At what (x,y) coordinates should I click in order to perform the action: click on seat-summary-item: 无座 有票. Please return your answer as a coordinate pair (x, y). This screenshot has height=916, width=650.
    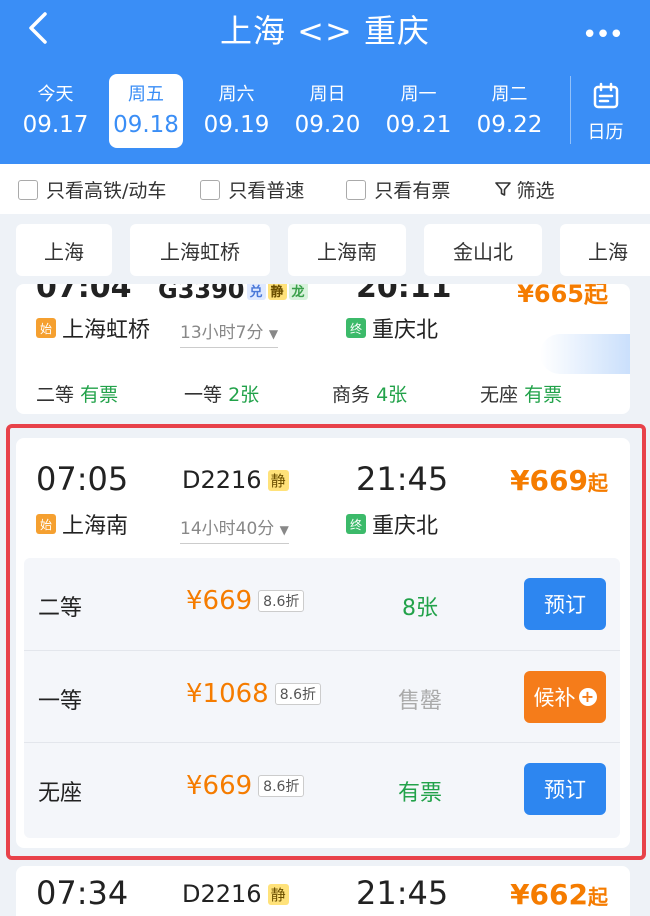
    Looking at the image, I should click on (521, 393).